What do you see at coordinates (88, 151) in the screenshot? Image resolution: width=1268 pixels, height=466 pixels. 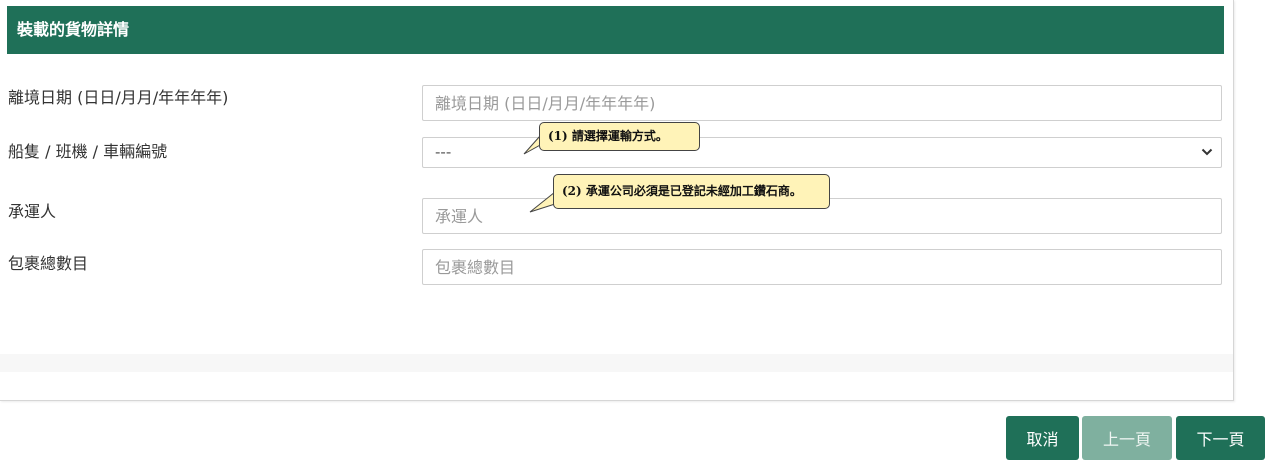 I see `vessel-label: 船隻 / 班機 / 車輛編號` at bounding box center [88, 151].